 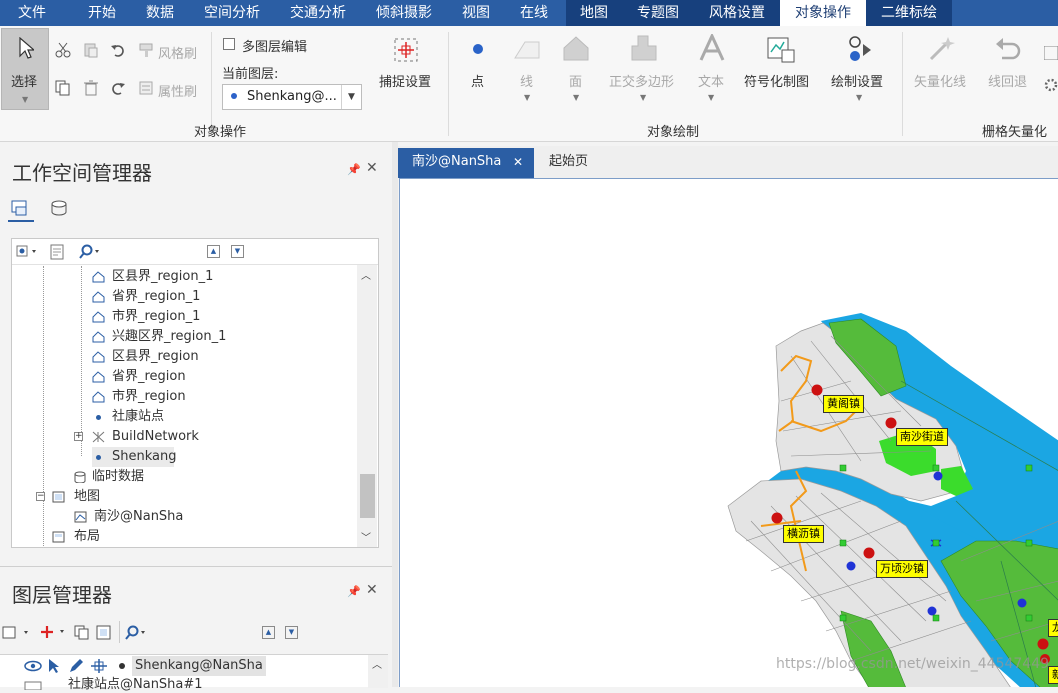 What do you see at coordinates (196, 566) in the screenshot?
I see `panel-divider` at bounding box center [196, 566].